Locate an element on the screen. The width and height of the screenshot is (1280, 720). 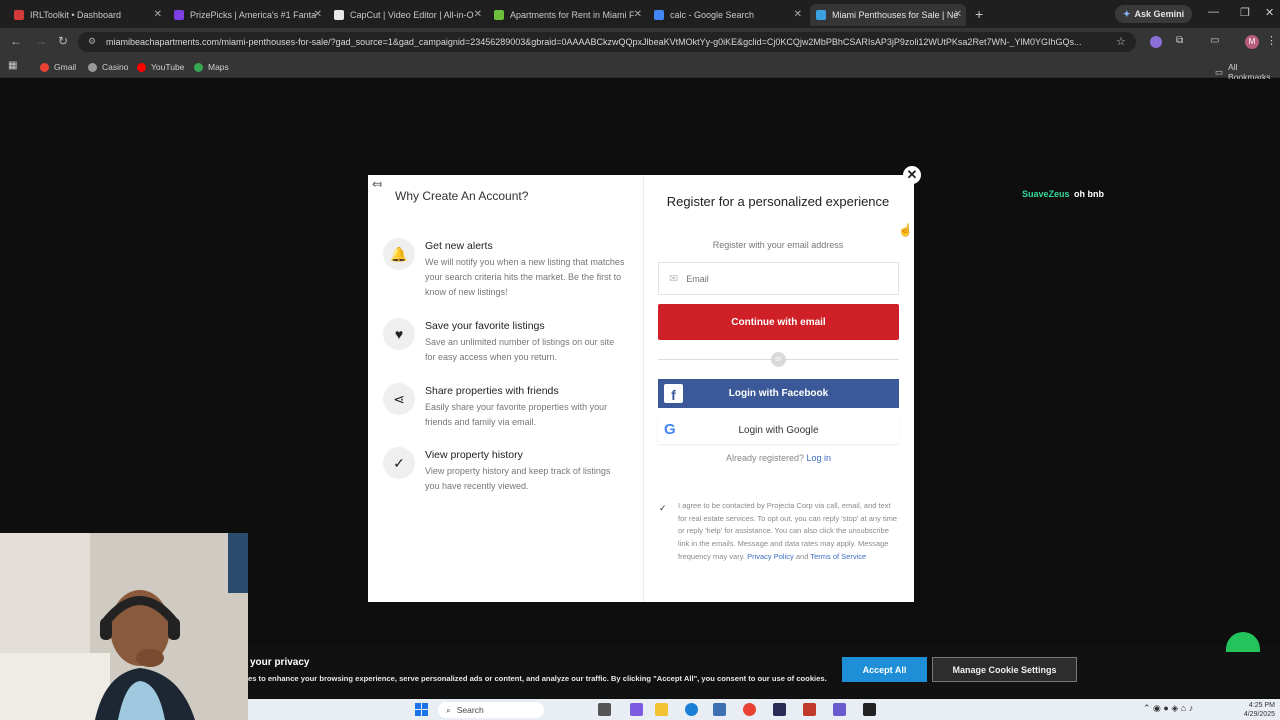
login-link: Log in is located at coordinates (819, 458).